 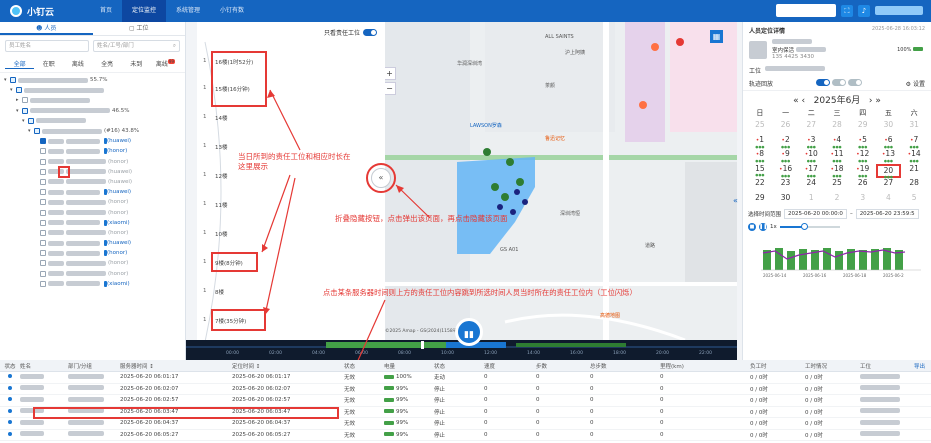 I want to click on floor-13: 1 13楼, so click(x=215, y=147).